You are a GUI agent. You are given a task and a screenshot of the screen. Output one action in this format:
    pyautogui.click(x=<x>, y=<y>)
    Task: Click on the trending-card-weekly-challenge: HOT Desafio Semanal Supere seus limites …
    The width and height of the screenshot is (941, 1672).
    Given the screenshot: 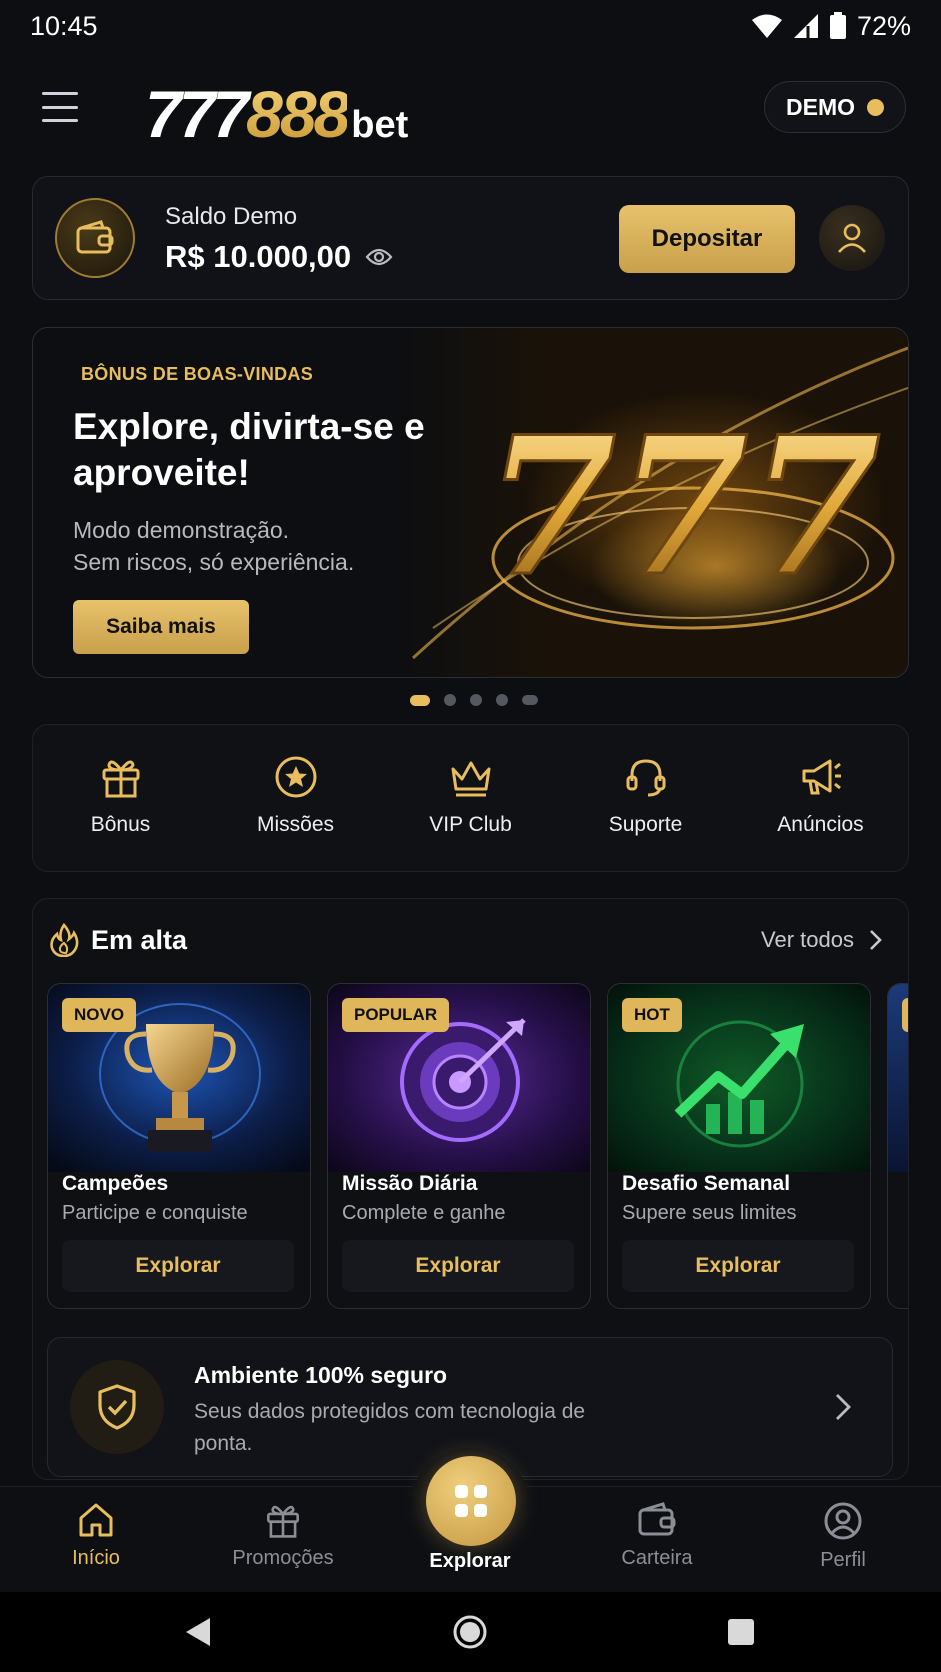 What is the action you would take?
    pyautogui.click(x=739, y=1146)
    